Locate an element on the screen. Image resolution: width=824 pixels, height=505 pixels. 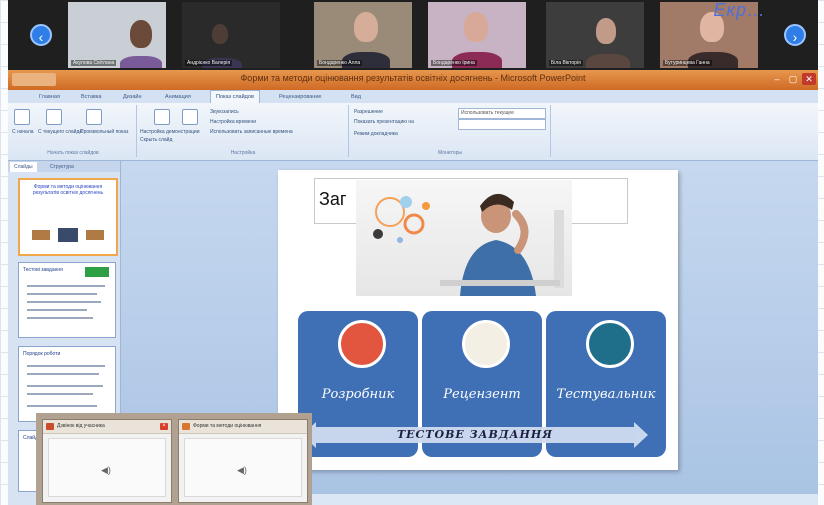
thinking-man-photo is located at coordinates (464, 238).